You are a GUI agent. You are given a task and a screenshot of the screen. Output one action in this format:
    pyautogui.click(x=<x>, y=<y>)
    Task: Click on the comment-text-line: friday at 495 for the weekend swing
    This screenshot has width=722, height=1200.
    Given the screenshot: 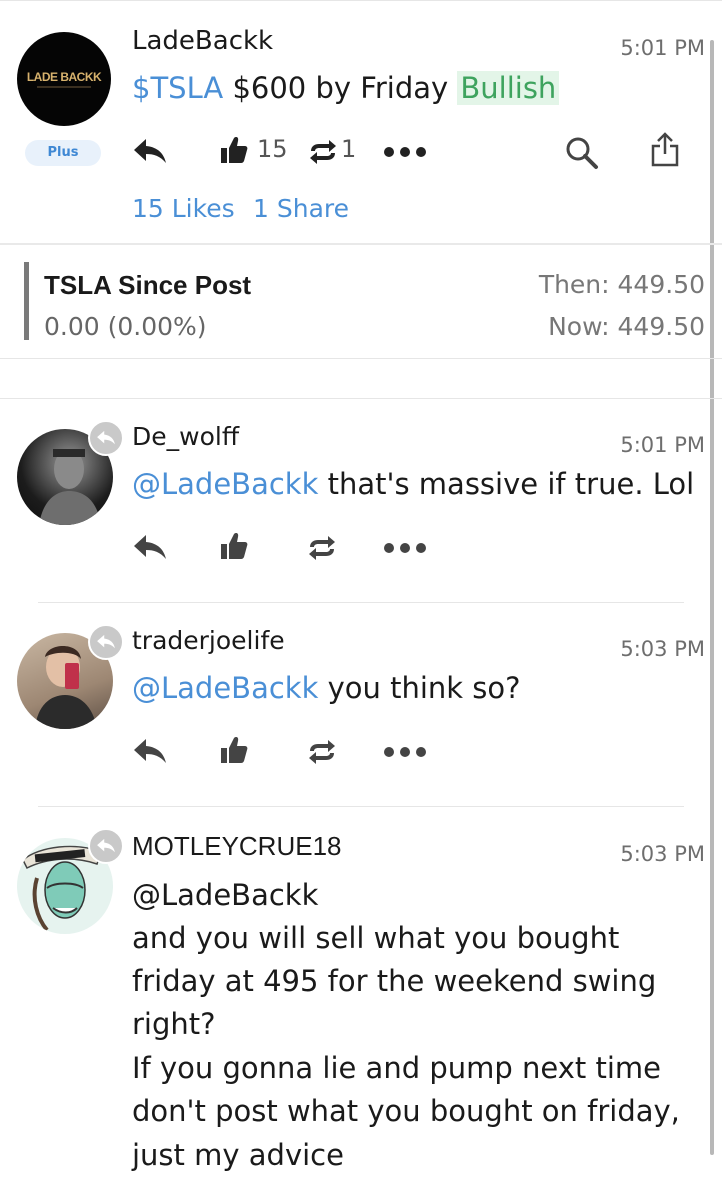 What is the action you would take?
    pyautogui.click(x=394, y=981)
    